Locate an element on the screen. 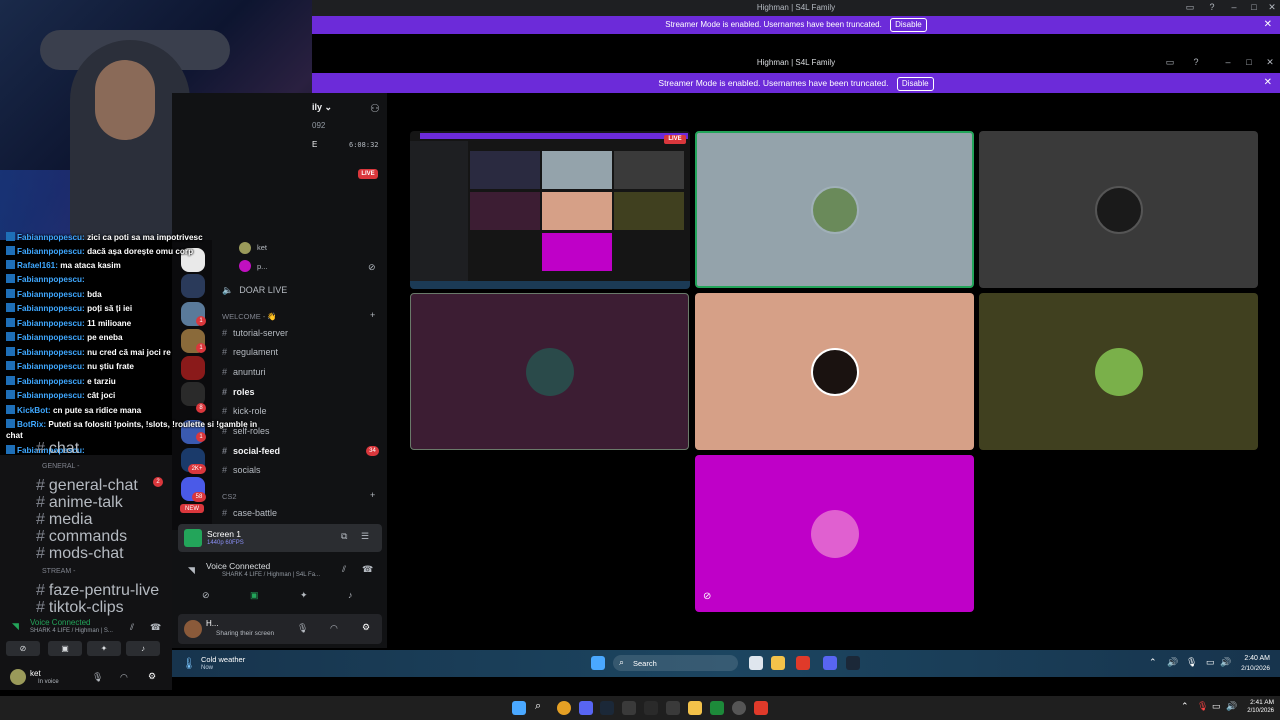  speaker-icon: 🔊 is located at coordinates (1172, 662).